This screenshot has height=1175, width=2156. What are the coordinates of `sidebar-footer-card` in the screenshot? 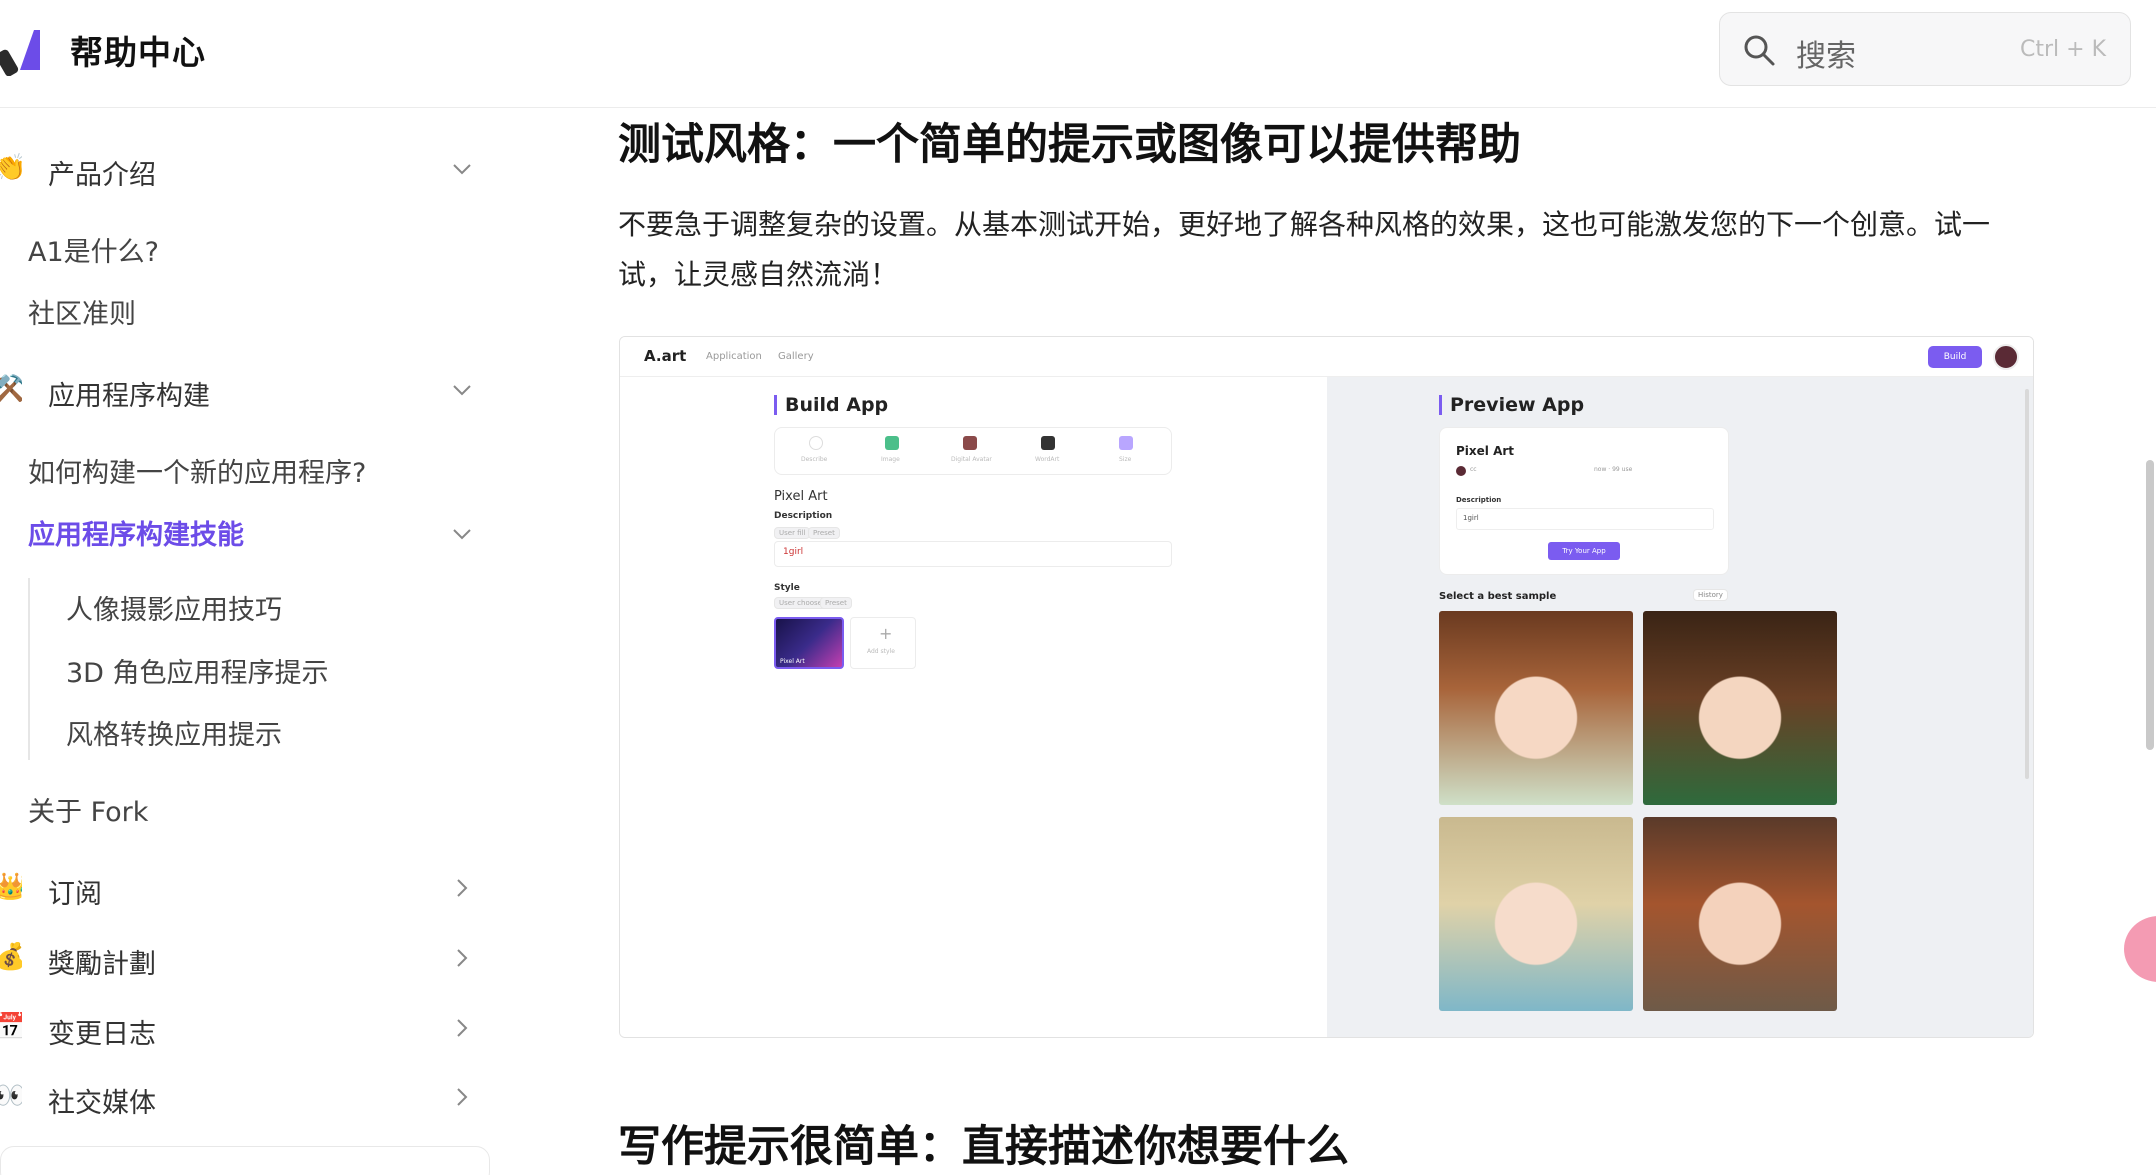 It's located at (245, 1160).